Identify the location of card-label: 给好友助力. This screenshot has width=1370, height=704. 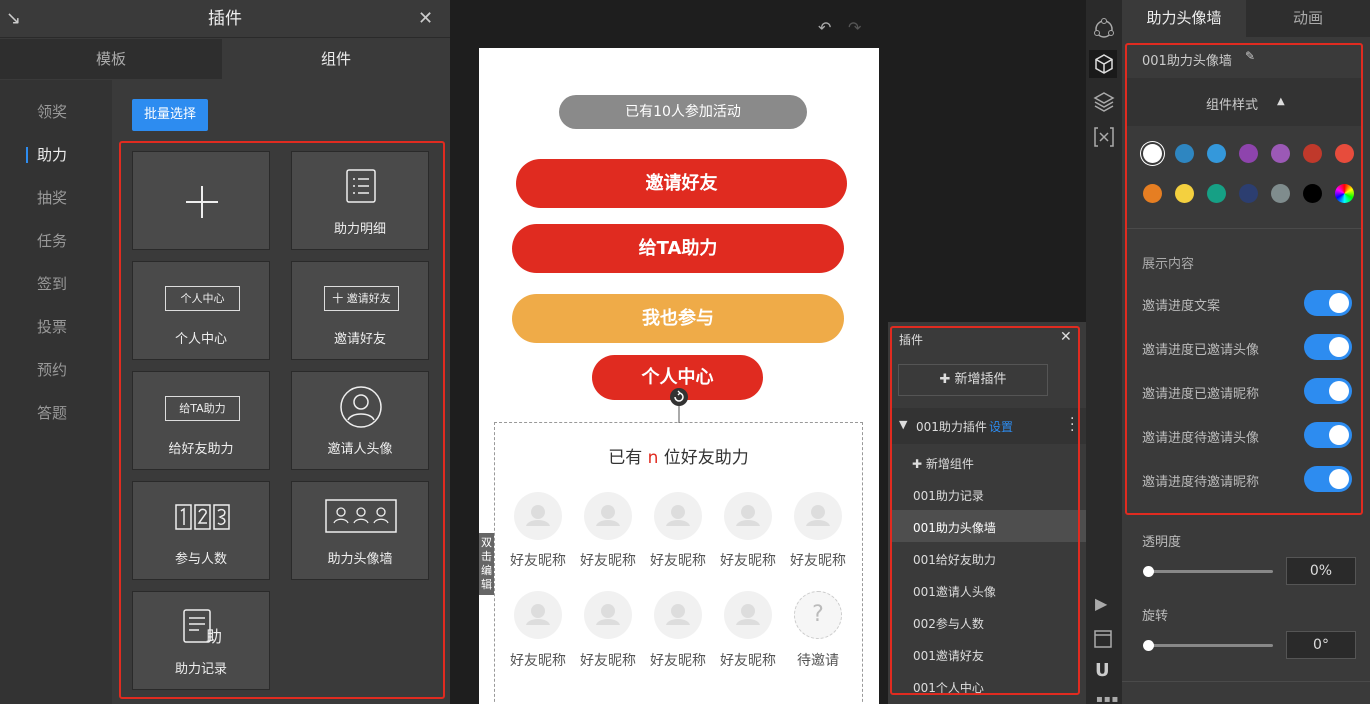
(201, 449).